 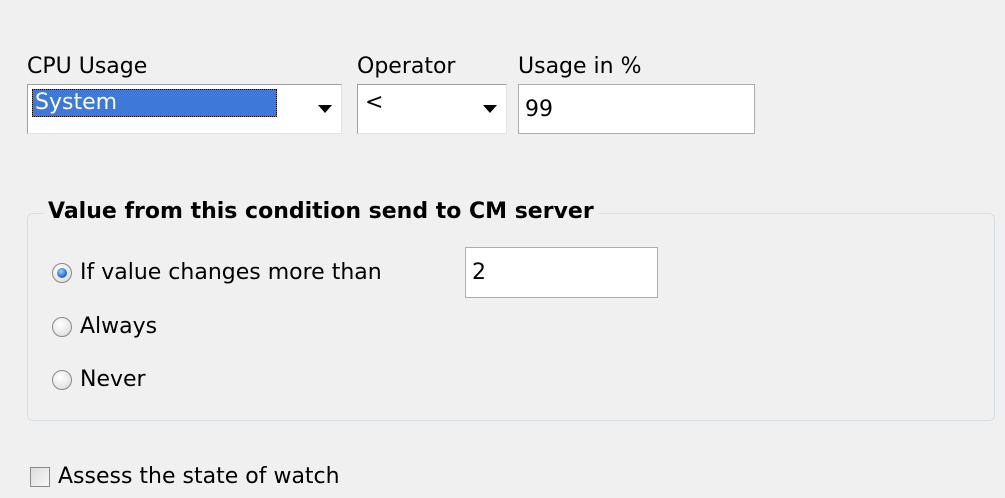 I want to click on radio-if-value-changes: If value changes more than, so click(x=217, y=273).